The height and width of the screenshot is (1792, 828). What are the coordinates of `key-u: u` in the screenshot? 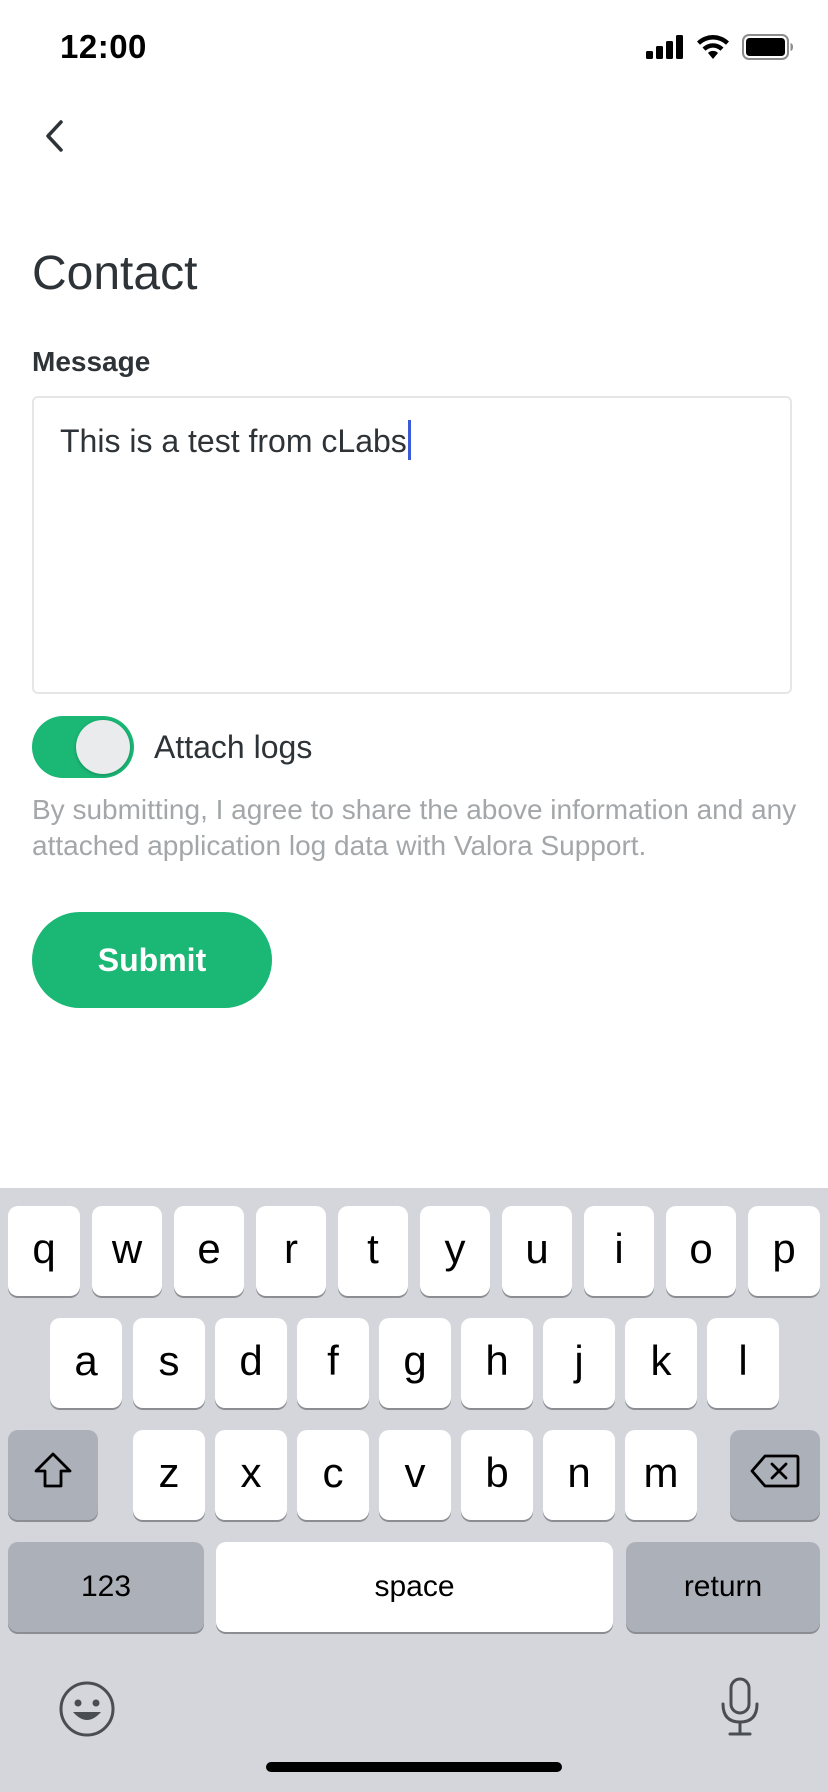 It's located at (537, 1251).